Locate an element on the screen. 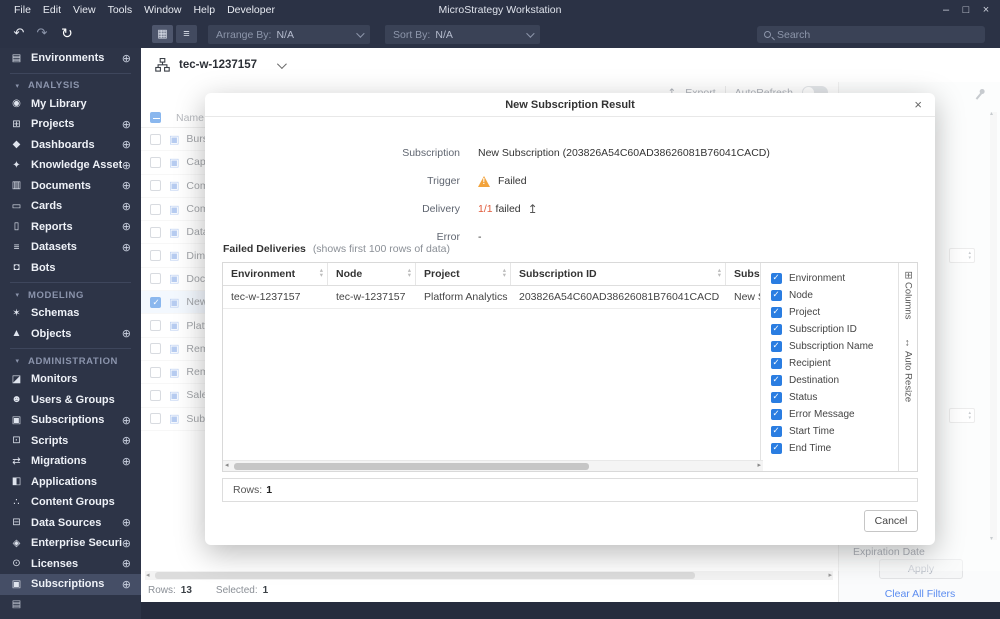 Image resolution: width=1000 pixels, height=619 pixels. column-toggle-item: Start Time is located at coordinates (834, 431).